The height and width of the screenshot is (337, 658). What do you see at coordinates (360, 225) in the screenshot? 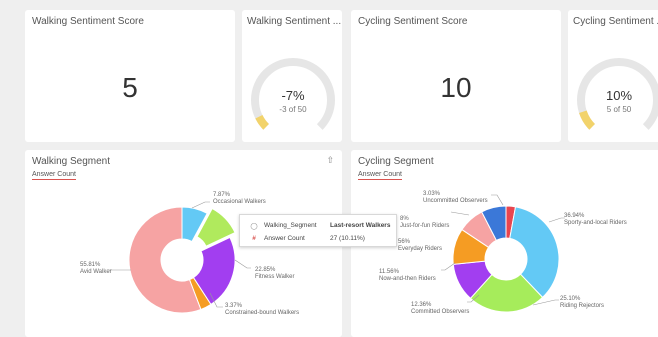
I see `tooltip-value: Last-resort Walkers` at bounding box center [360, 225].